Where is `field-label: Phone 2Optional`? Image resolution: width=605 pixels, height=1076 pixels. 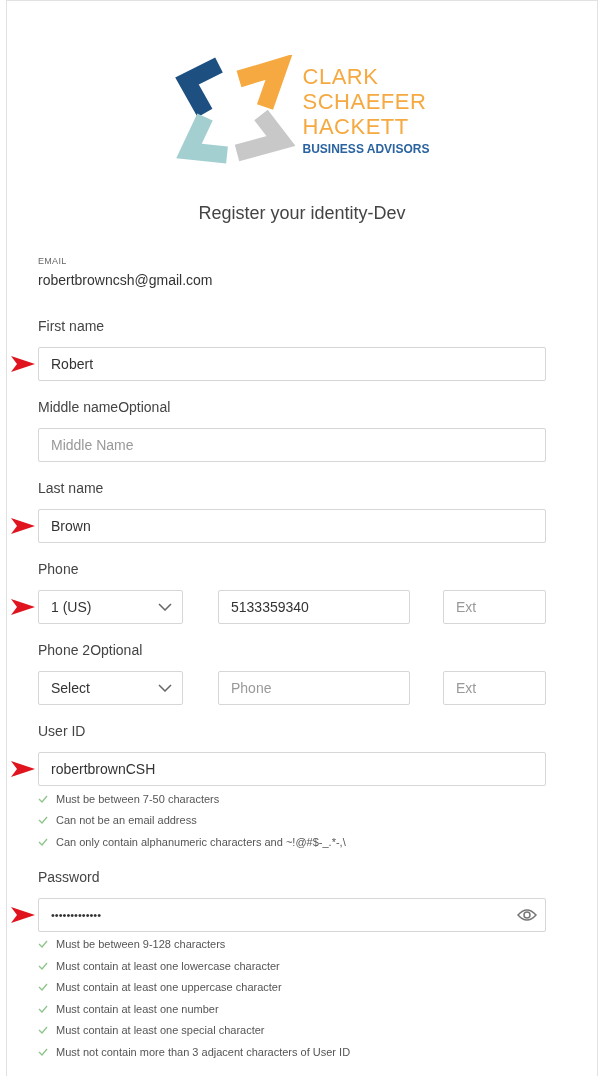 field-label: Phone 2Optional is located at coordinates (91, 650).